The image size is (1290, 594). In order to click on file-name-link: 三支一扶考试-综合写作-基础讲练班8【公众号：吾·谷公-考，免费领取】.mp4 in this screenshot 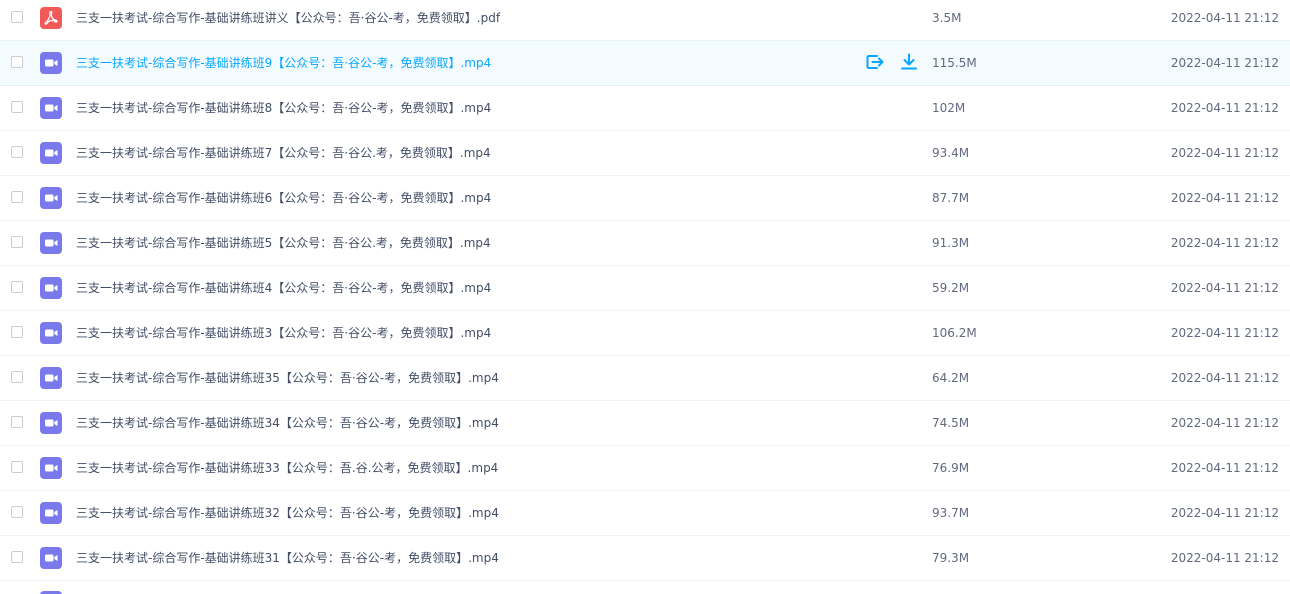, I will do `click(283, 108)`.